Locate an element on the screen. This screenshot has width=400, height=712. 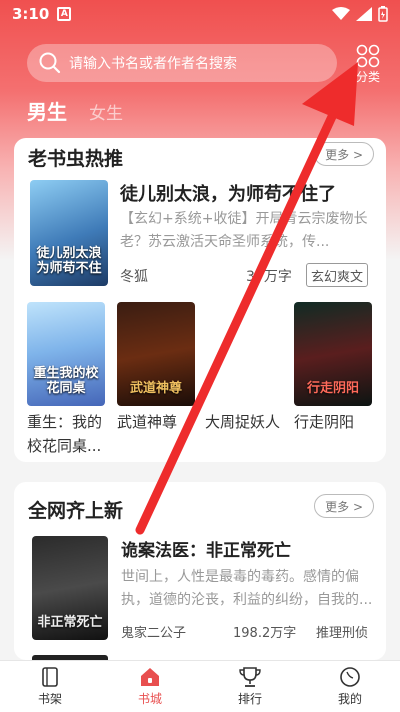
wifi-icon is located at coordinates (341, 13).